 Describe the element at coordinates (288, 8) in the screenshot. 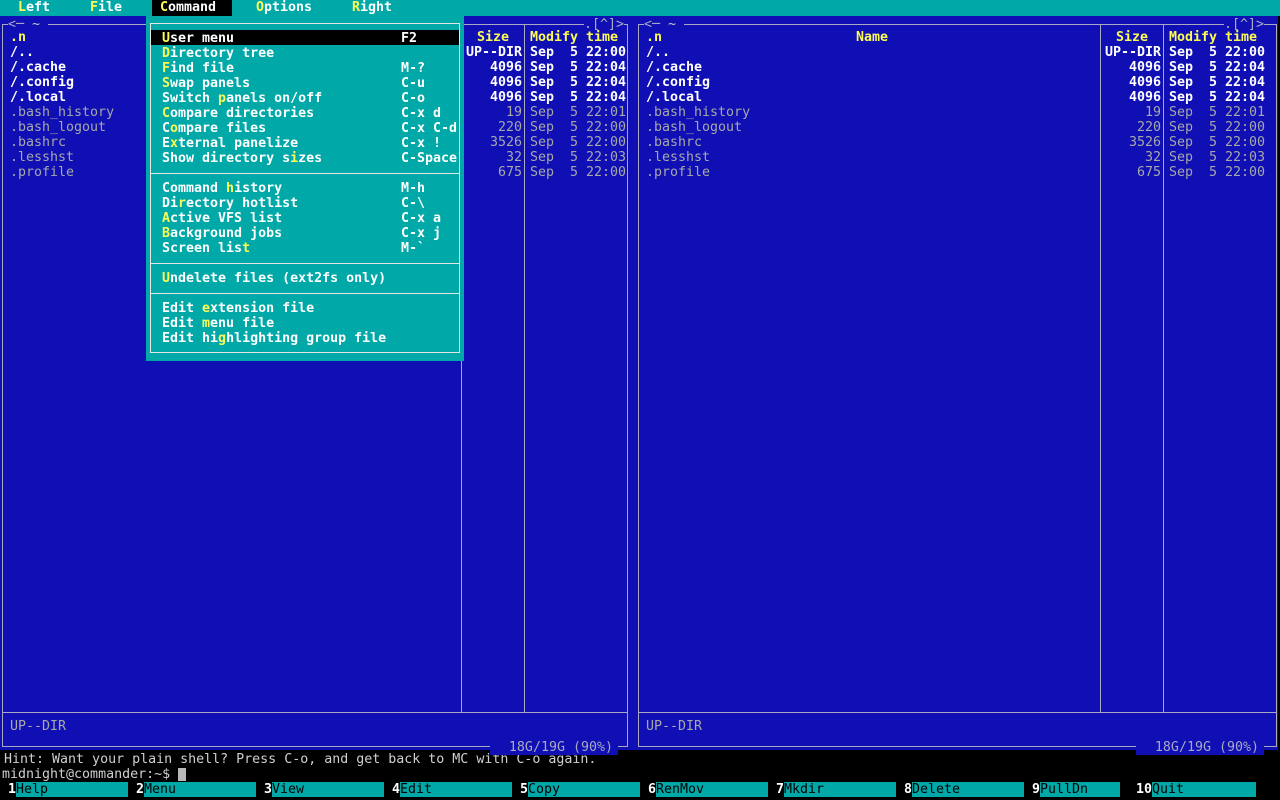

I see `menubar-item-options: Options` at that location.